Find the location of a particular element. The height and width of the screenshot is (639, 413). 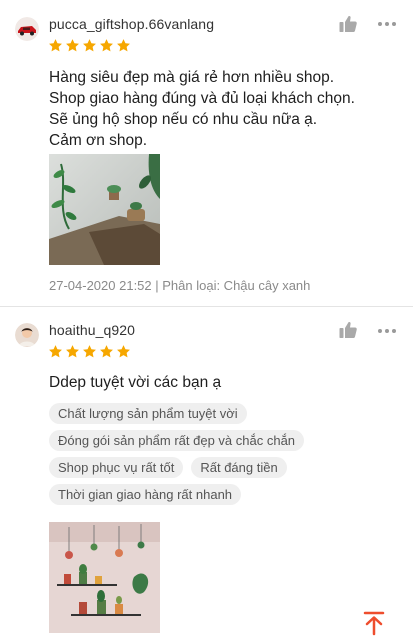

scroll-to-top-icon is located at coordinates (374, 623).